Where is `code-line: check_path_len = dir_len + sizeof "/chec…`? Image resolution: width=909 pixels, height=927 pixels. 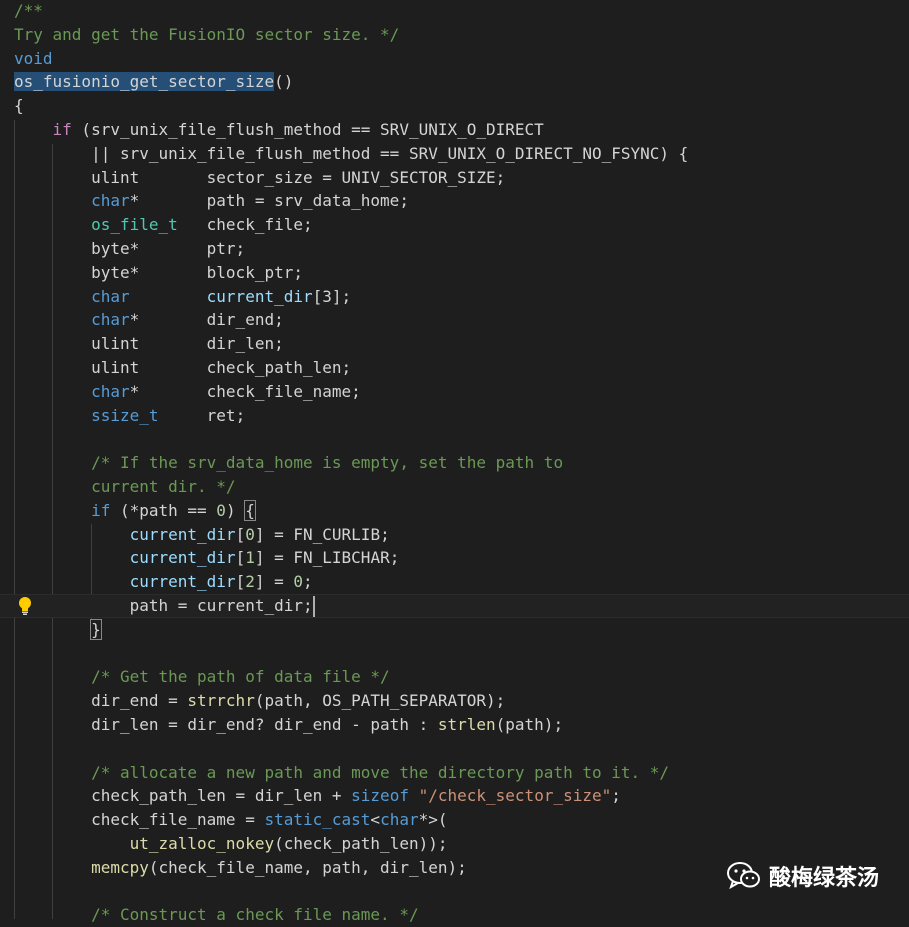 code-line: check_path_len = dir_len + sizeof "/chec… is located at coordinates (454, 796).